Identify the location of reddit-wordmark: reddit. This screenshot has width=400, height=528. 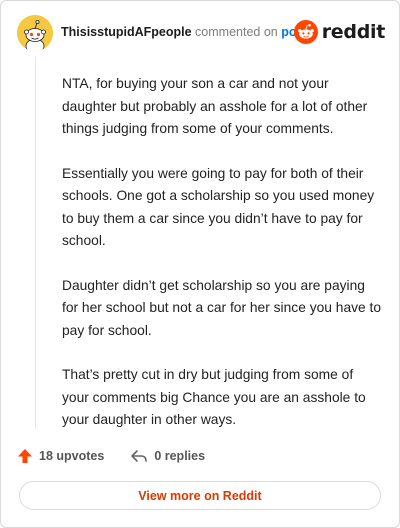
(353, 32).